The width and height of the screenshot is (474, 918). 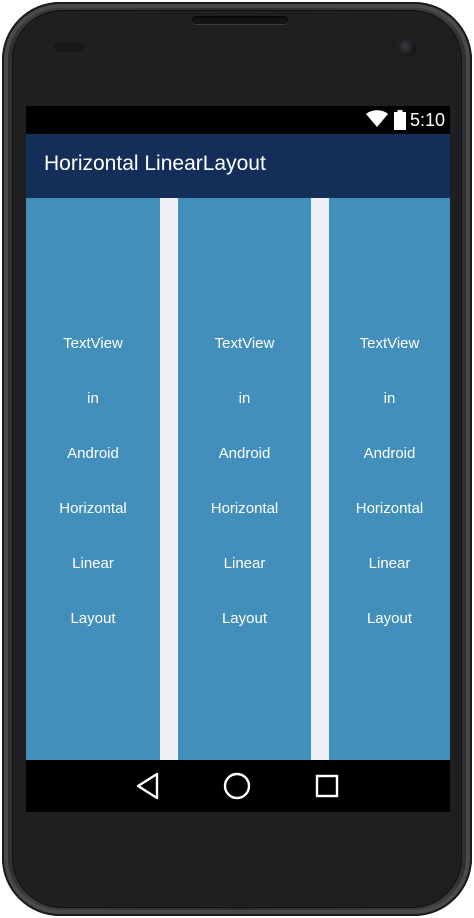 I want to click on column-3-word: in, so click(x=389, y=398).